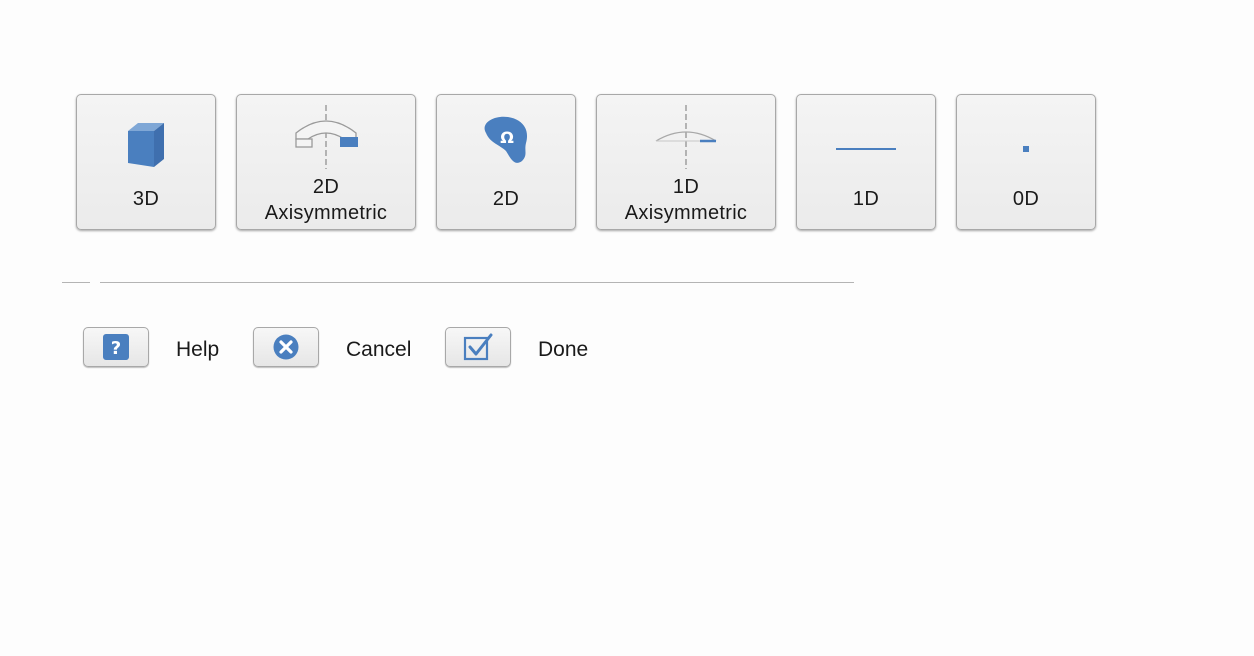  What do you see at coordinates (146, 137) in the screenshot?
I see `cube-icon` at bounding box center [146, 137].